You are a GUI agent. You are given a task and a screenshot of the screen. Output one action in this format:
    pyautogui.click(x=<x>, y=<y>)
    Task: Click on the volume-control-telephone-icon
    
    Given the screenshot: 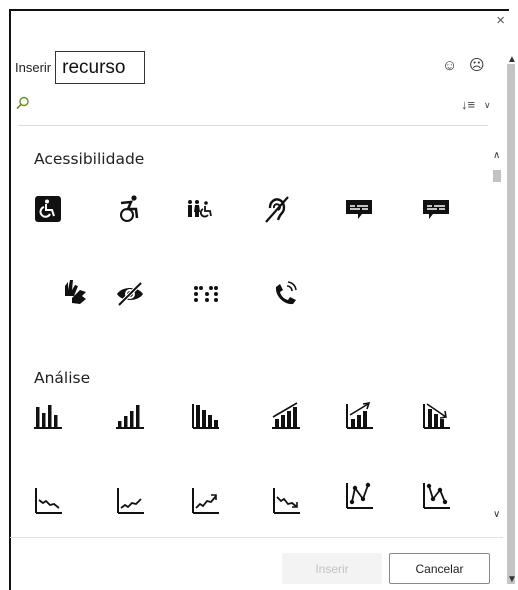 What is the action you would take?
    pyautogui.click(x=286, y=294)
    